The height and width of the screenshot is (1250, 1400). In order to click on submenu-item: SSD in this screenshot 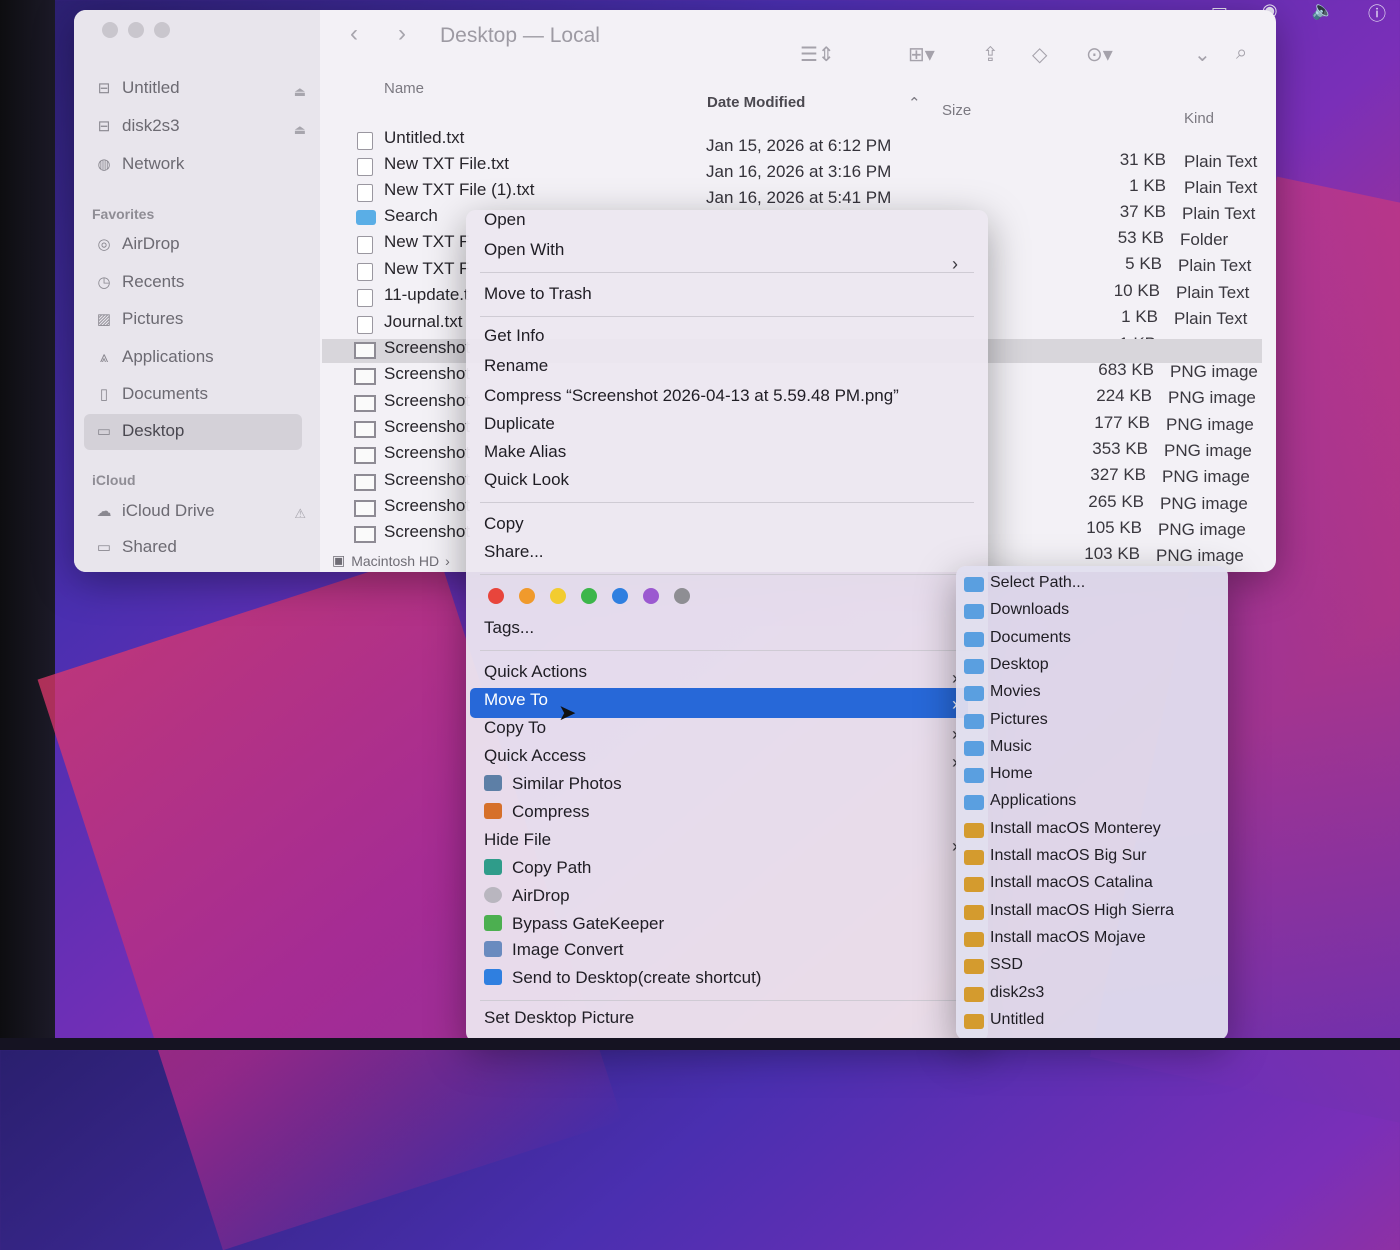, I will do `click(1006, 965)`.